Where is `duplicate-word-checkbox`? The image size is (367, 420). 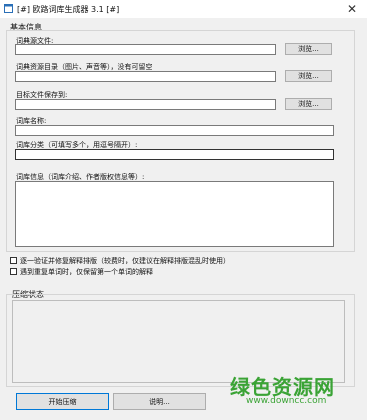
duplicate-word-checkbox is located at coordinates (13, 271).